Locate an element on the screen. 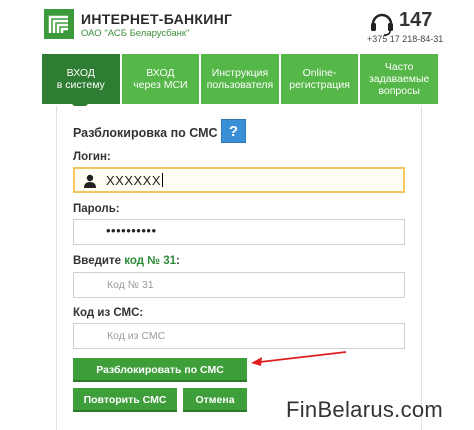 The height and width of the screenshot is (430, 474). code-label: Введите код № 31: is located at coordinates (126, 261).